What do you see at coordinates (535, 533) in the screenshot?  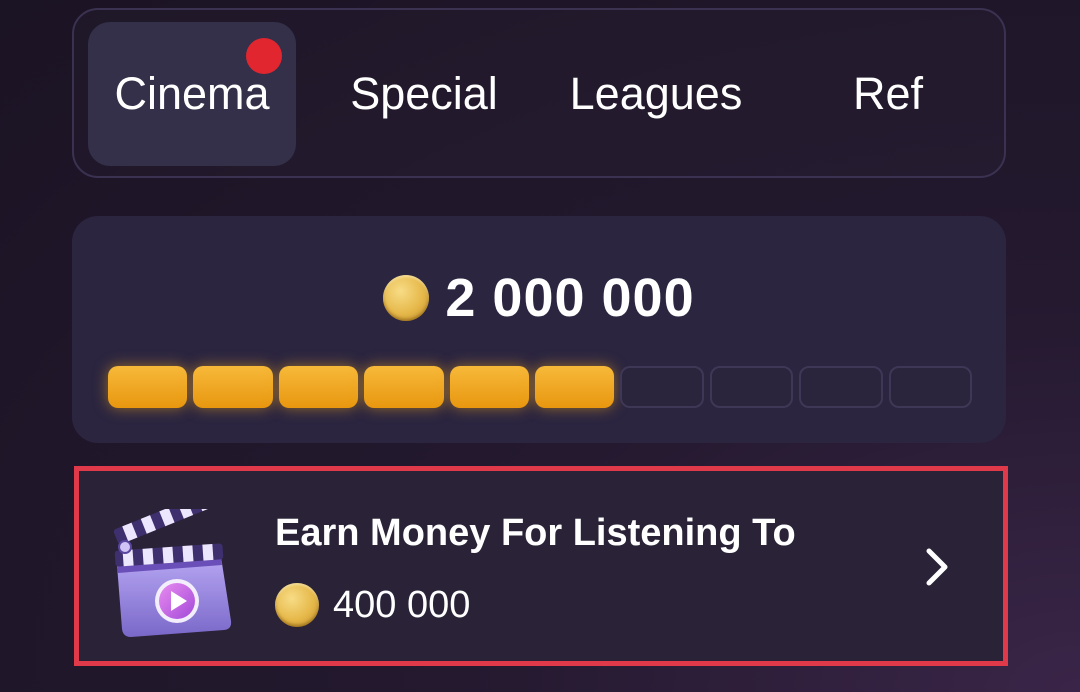 I see `task-title: Earn Money For Listening To M` at bounding box center [535, 533].